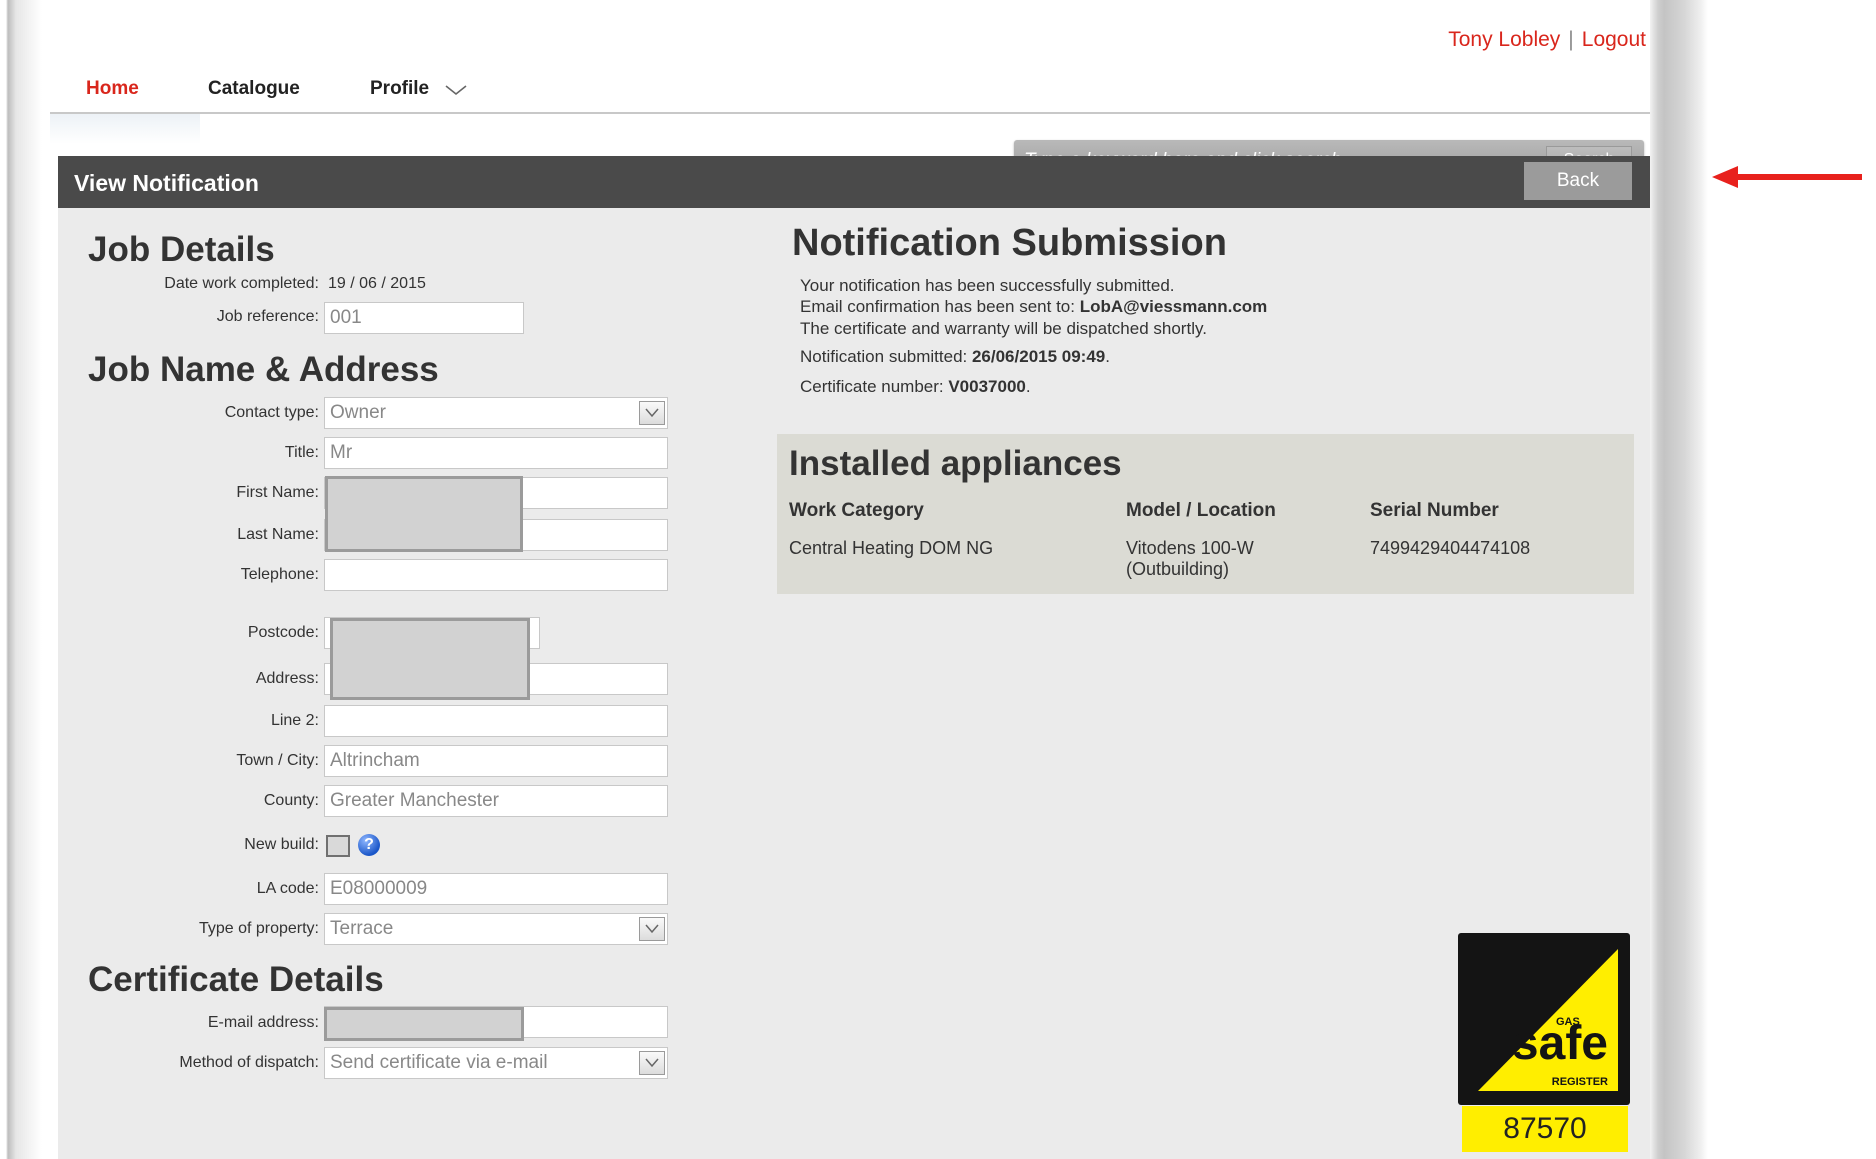  I want to click on contact-type-label: Contact type:, so click(271, 412).